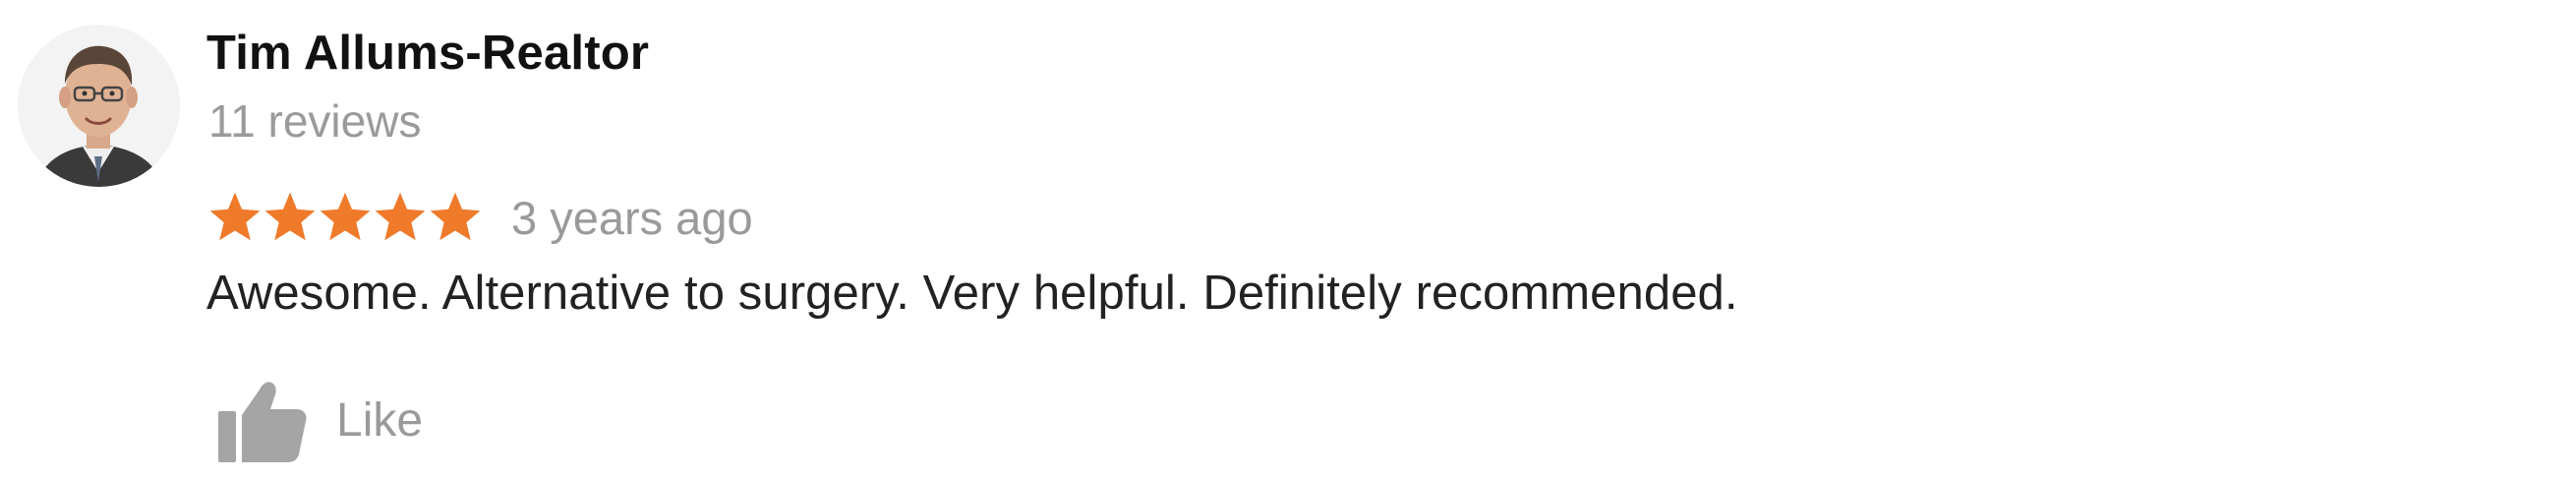  I want to click on avatar-photo, so click(99, 106).